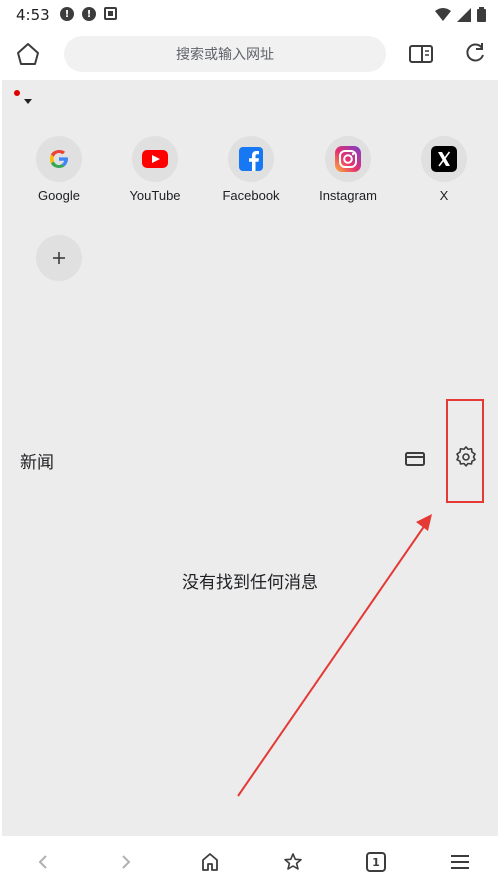  I want to click on tabs-button: 1, so click(376, 862).